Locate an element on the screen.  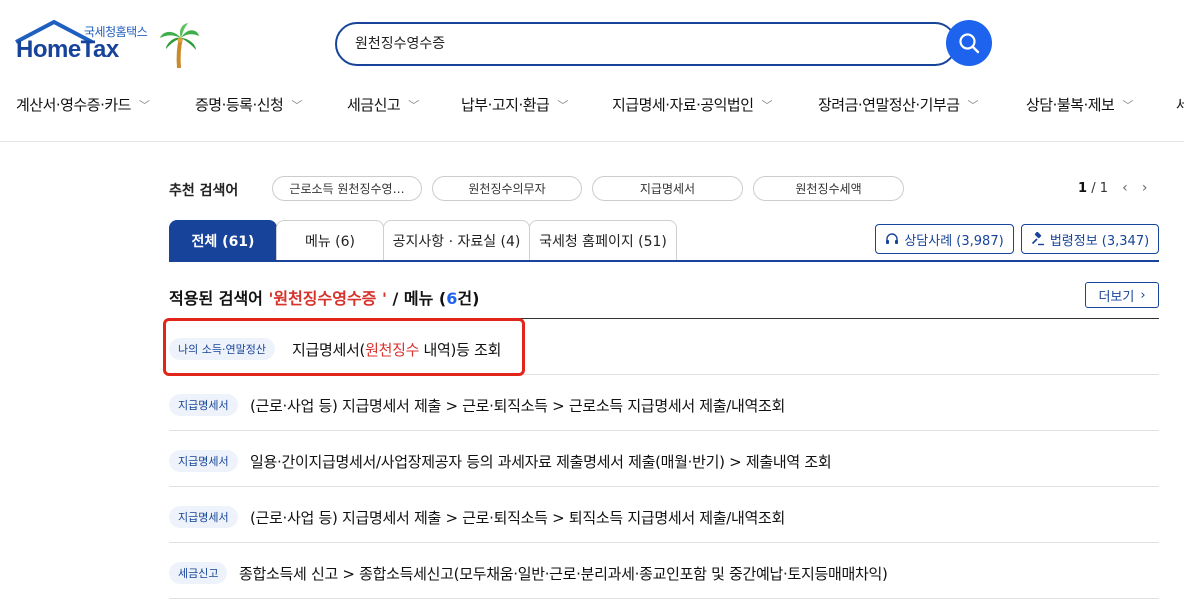
applied-prefix: 적용된 검색어 is located at coordinates (219, 298).